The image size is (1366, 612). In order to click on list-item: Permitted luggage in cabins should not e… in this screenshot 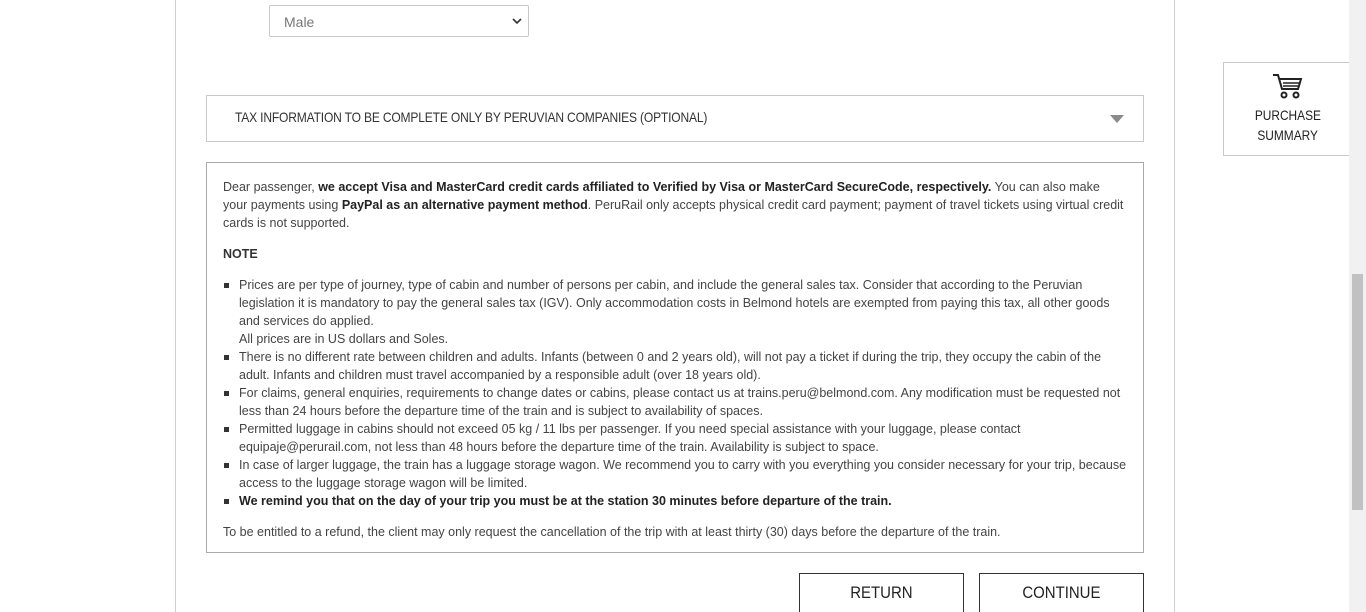, I will do `click(675, 438)`.